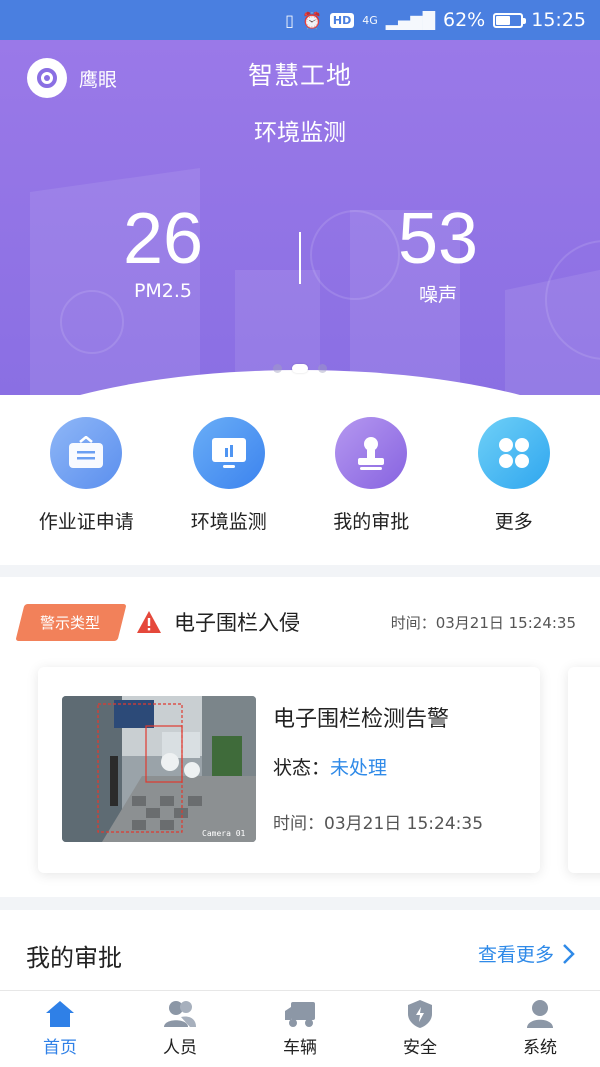 The image size is (600, 1067). I want to click on tab-vehicles: 车辆, so click(300, 1029).